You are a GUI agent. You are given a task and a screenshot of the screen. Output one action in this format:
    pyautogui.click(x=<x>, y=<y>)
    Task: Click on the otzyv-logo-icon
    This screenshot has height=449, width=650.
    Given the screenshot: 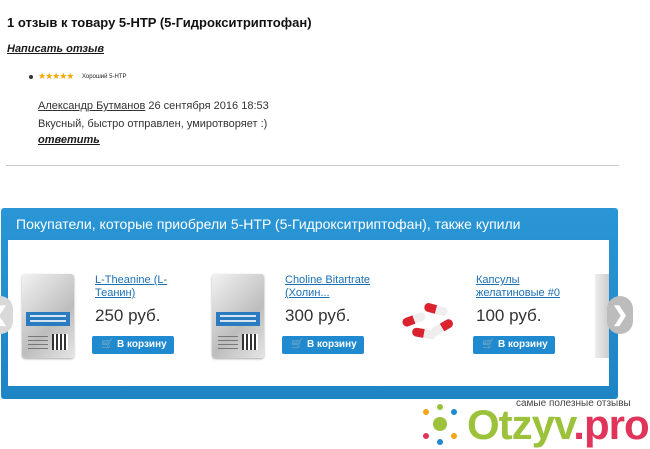 What is the action you would take?
    pyautogui.click(x=440, y=424)
    